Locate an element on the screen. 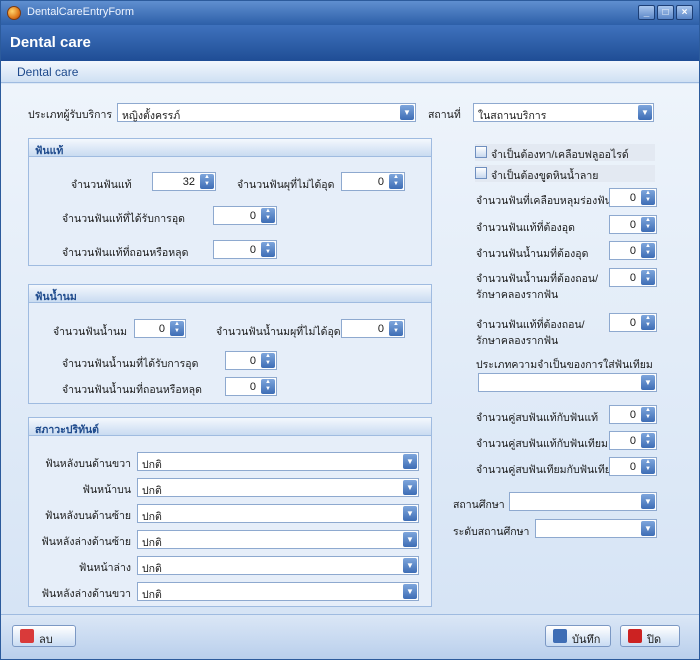 Image resolution: width=700 pixels, height=660 pixels. pairs-perm-denture-value: 0 is located at coordinates (632, 441).